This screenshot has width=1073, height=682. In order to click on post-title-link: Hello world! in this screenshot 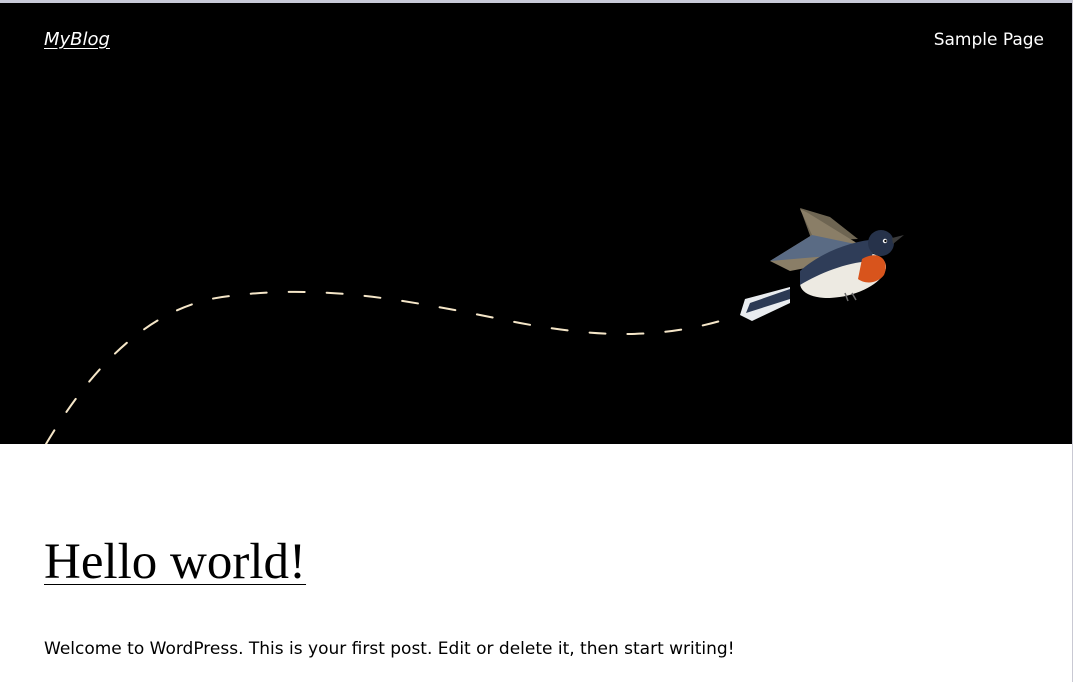, I will do `click(175, 562)`.